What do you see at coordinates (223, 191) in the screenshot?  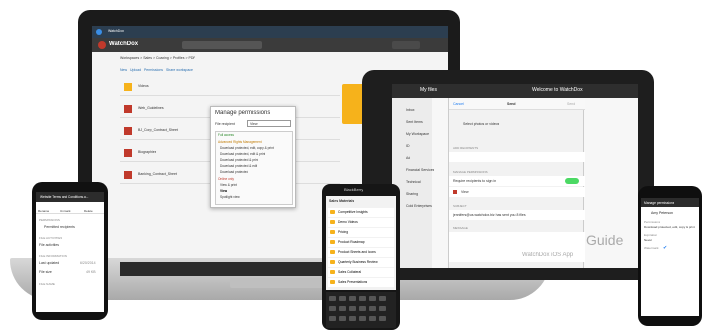 I see `option: View` at bounding box center [223, 191].